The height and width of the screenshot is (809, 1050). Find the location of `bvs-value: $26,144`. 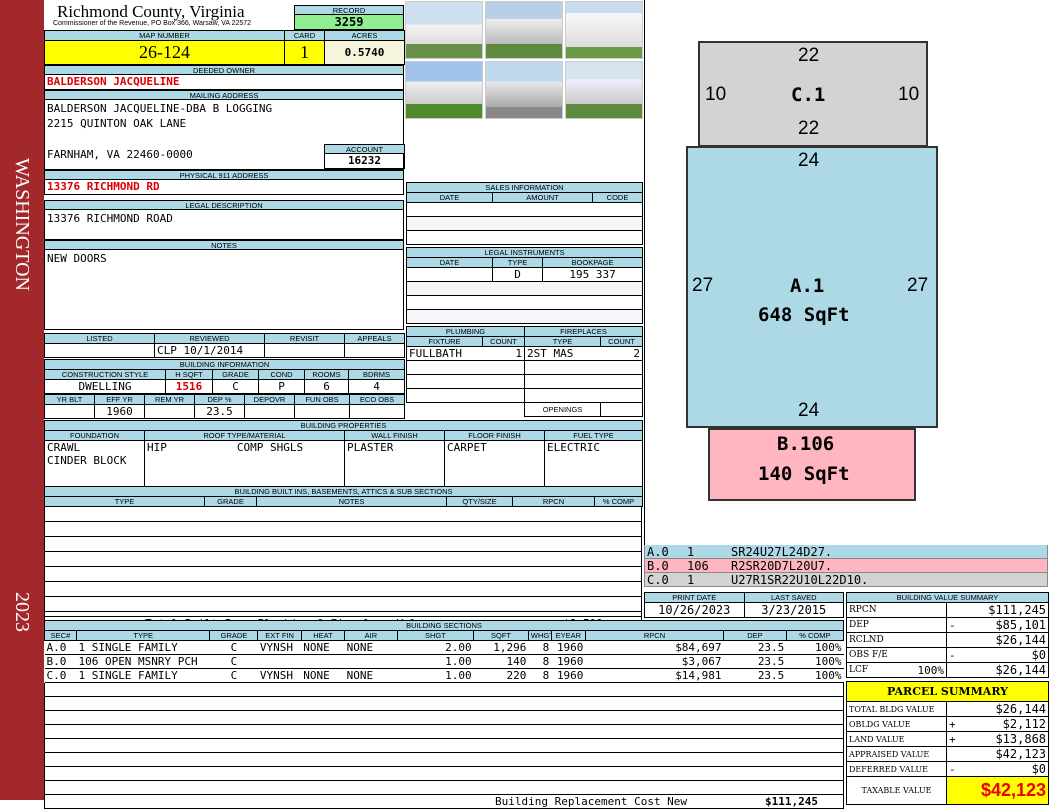

bvs-value: $26,144 is located at coordinates (1004, 670).